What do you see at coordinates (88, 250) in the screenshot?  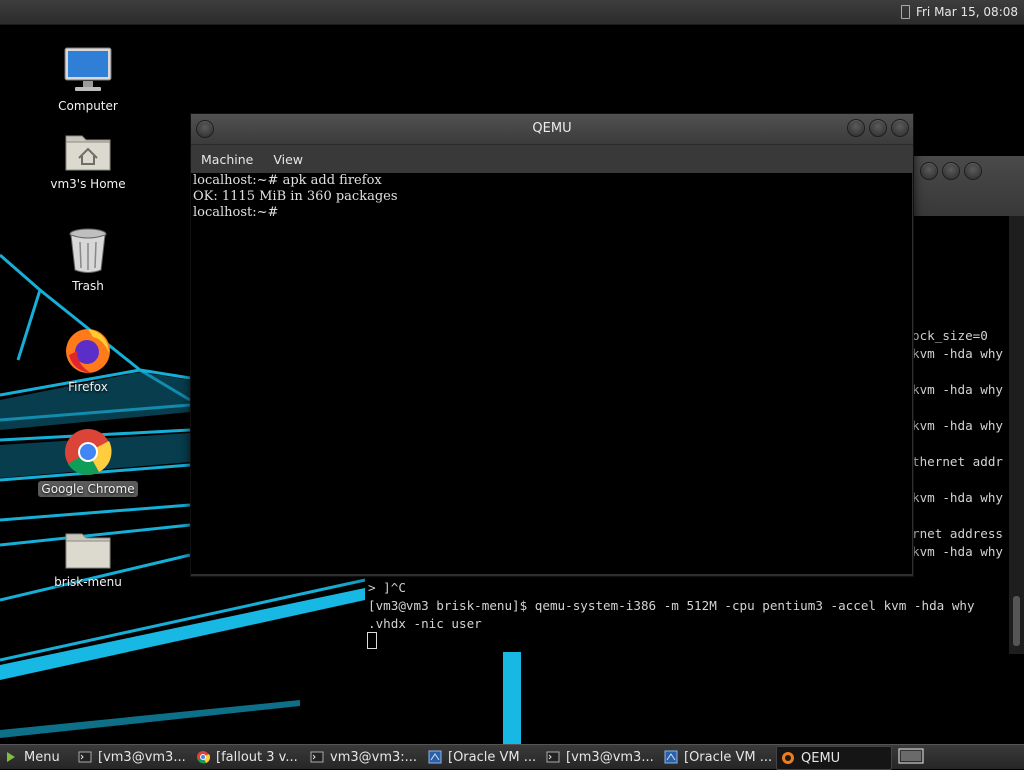 I see `trash-icon` at bounding box center [88, 250].